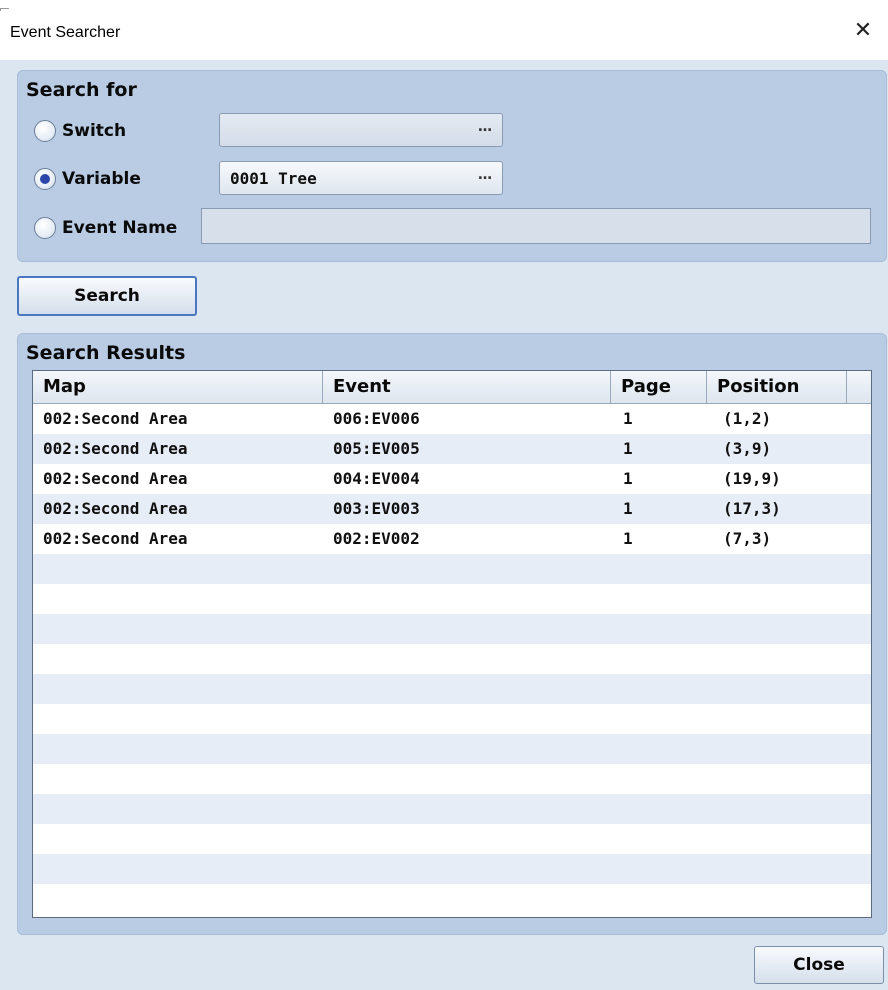 Image resolution: width=888 pixels, height=990 pixels. I want to click on position-cell: (17,3), so click(752, 508).